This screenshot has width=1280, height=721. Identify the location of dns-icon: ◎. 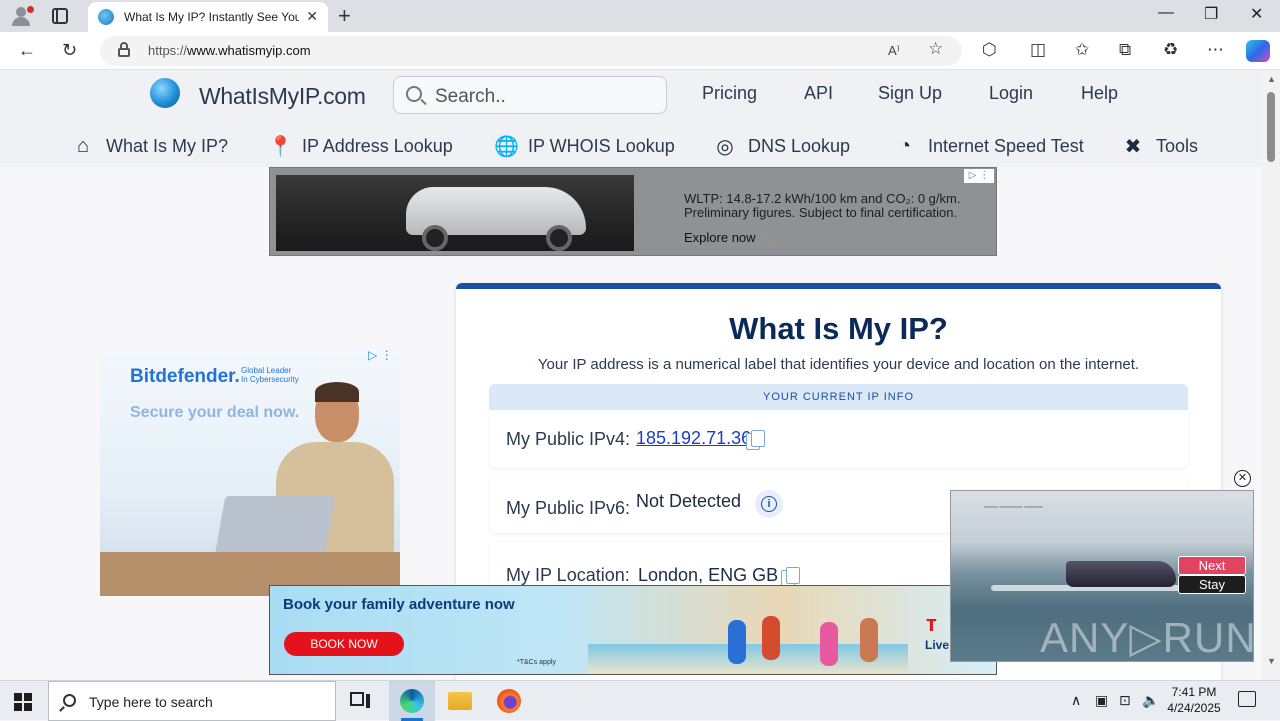
(725, 146).